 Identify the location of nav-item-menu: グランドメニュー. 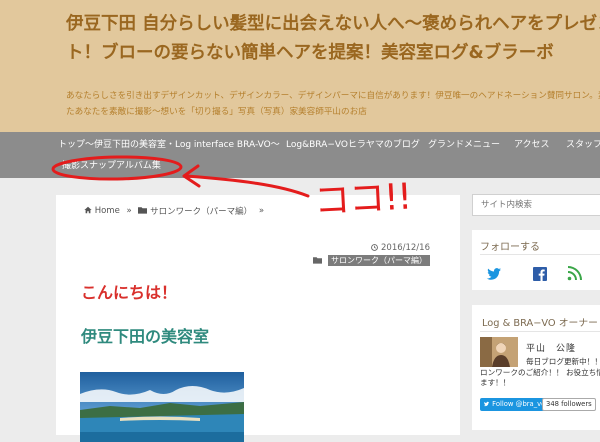
(464, 145).